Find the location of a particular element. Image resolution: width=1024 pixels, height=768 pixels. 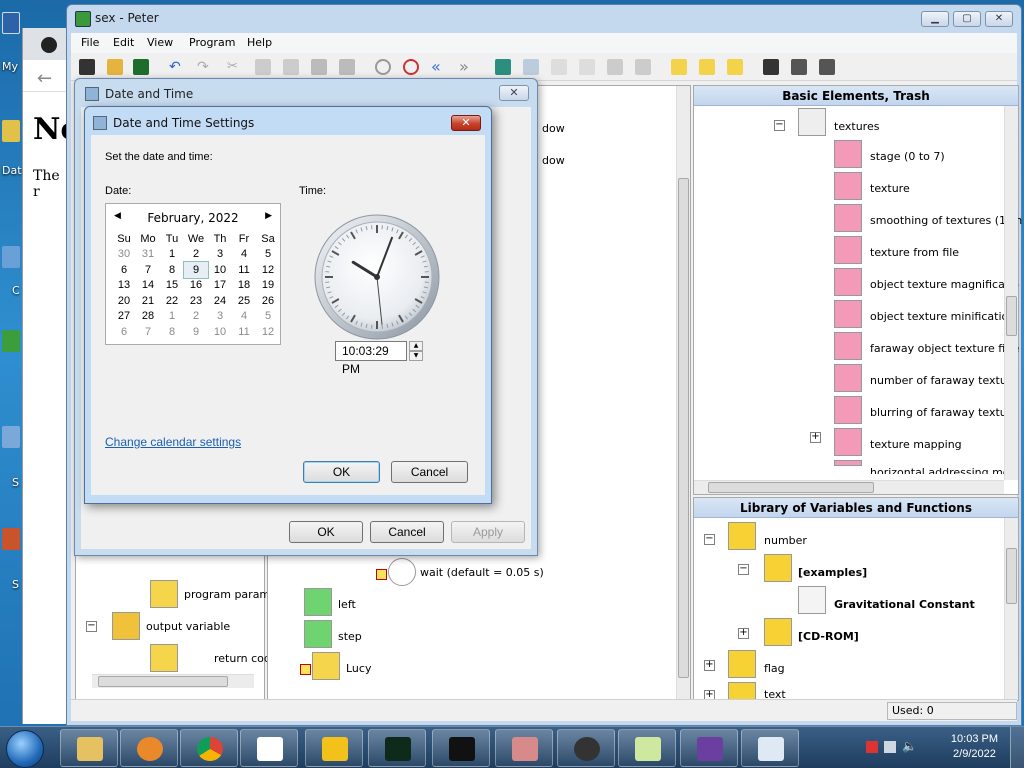

edit-icon is located at coordinates (615, 67).